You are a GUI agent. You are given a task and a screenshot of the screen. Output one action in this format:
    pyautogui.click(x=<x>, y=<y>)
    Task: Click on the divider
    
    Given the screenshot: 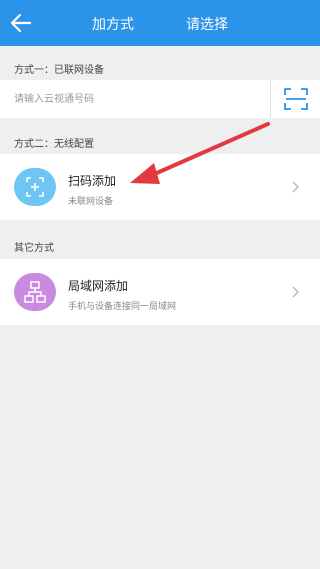 What is the action you would take?
    pyautogui.click(x=270, y=99)
    